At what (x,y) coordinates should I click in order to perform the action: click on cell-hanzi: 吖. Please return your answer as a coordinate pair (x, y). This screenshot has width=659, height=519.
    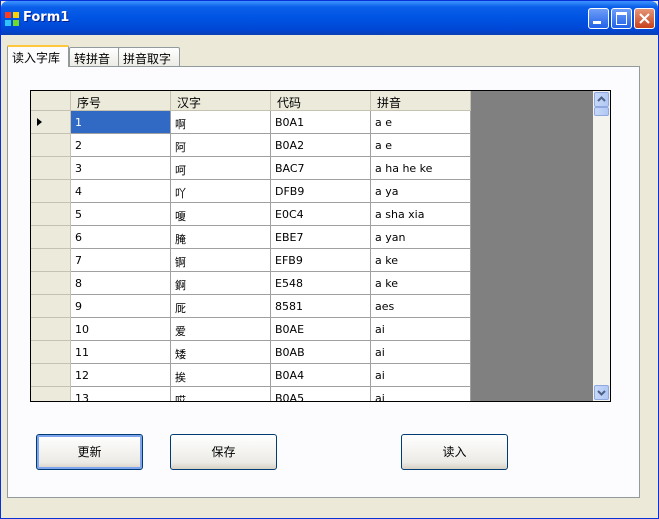
    Looking at the image, I should click on (221, 191).